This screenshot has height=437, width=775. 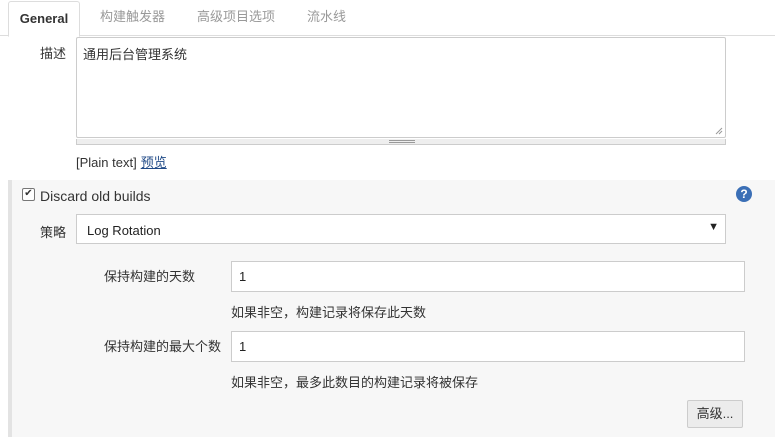 I want to click on resize-grip-icon, so click(x=719, y=131).